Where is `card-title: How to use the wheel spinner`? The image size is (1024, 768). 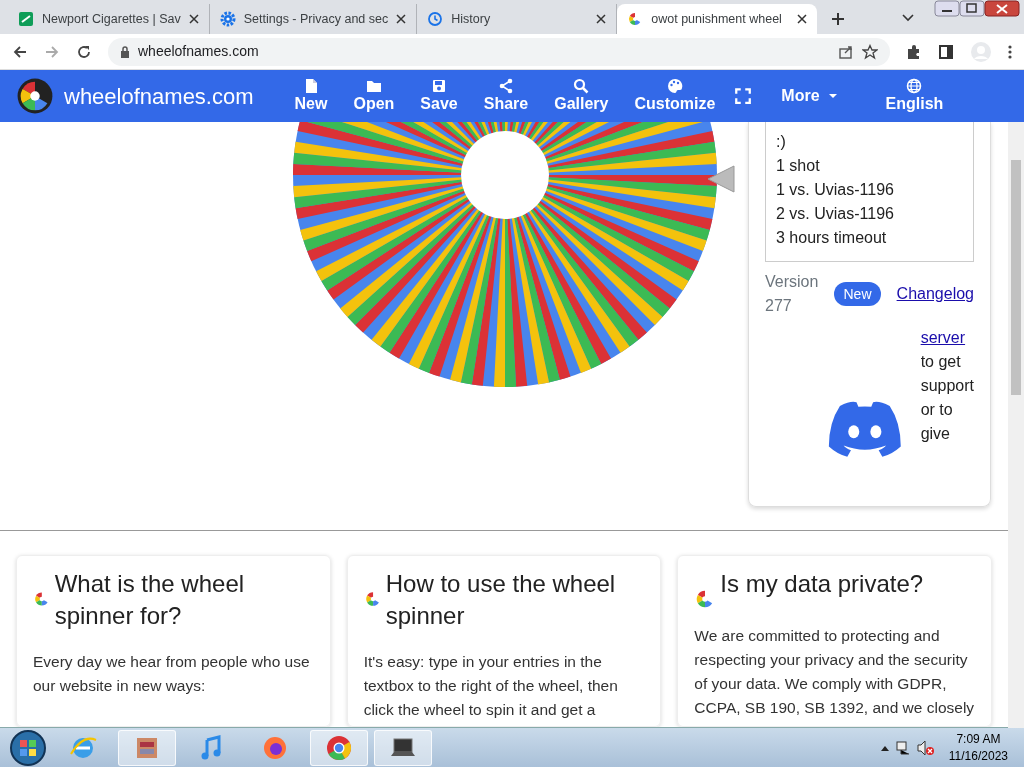 card-title: How to use the wheel spinner is located at coordinates (501, 600).